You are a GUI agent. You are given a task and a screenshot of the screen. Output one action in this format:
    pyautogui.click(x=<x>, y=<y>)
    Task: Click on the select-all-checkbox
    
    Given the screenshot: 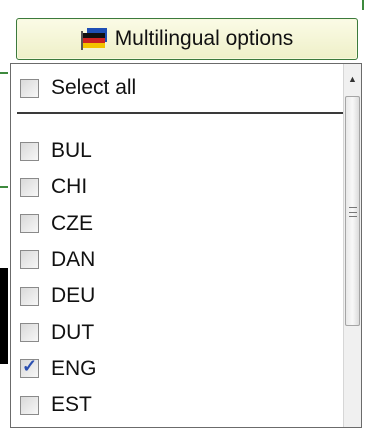 What is the action you would take?
    pyautogui.click(x=29, y=88)
    